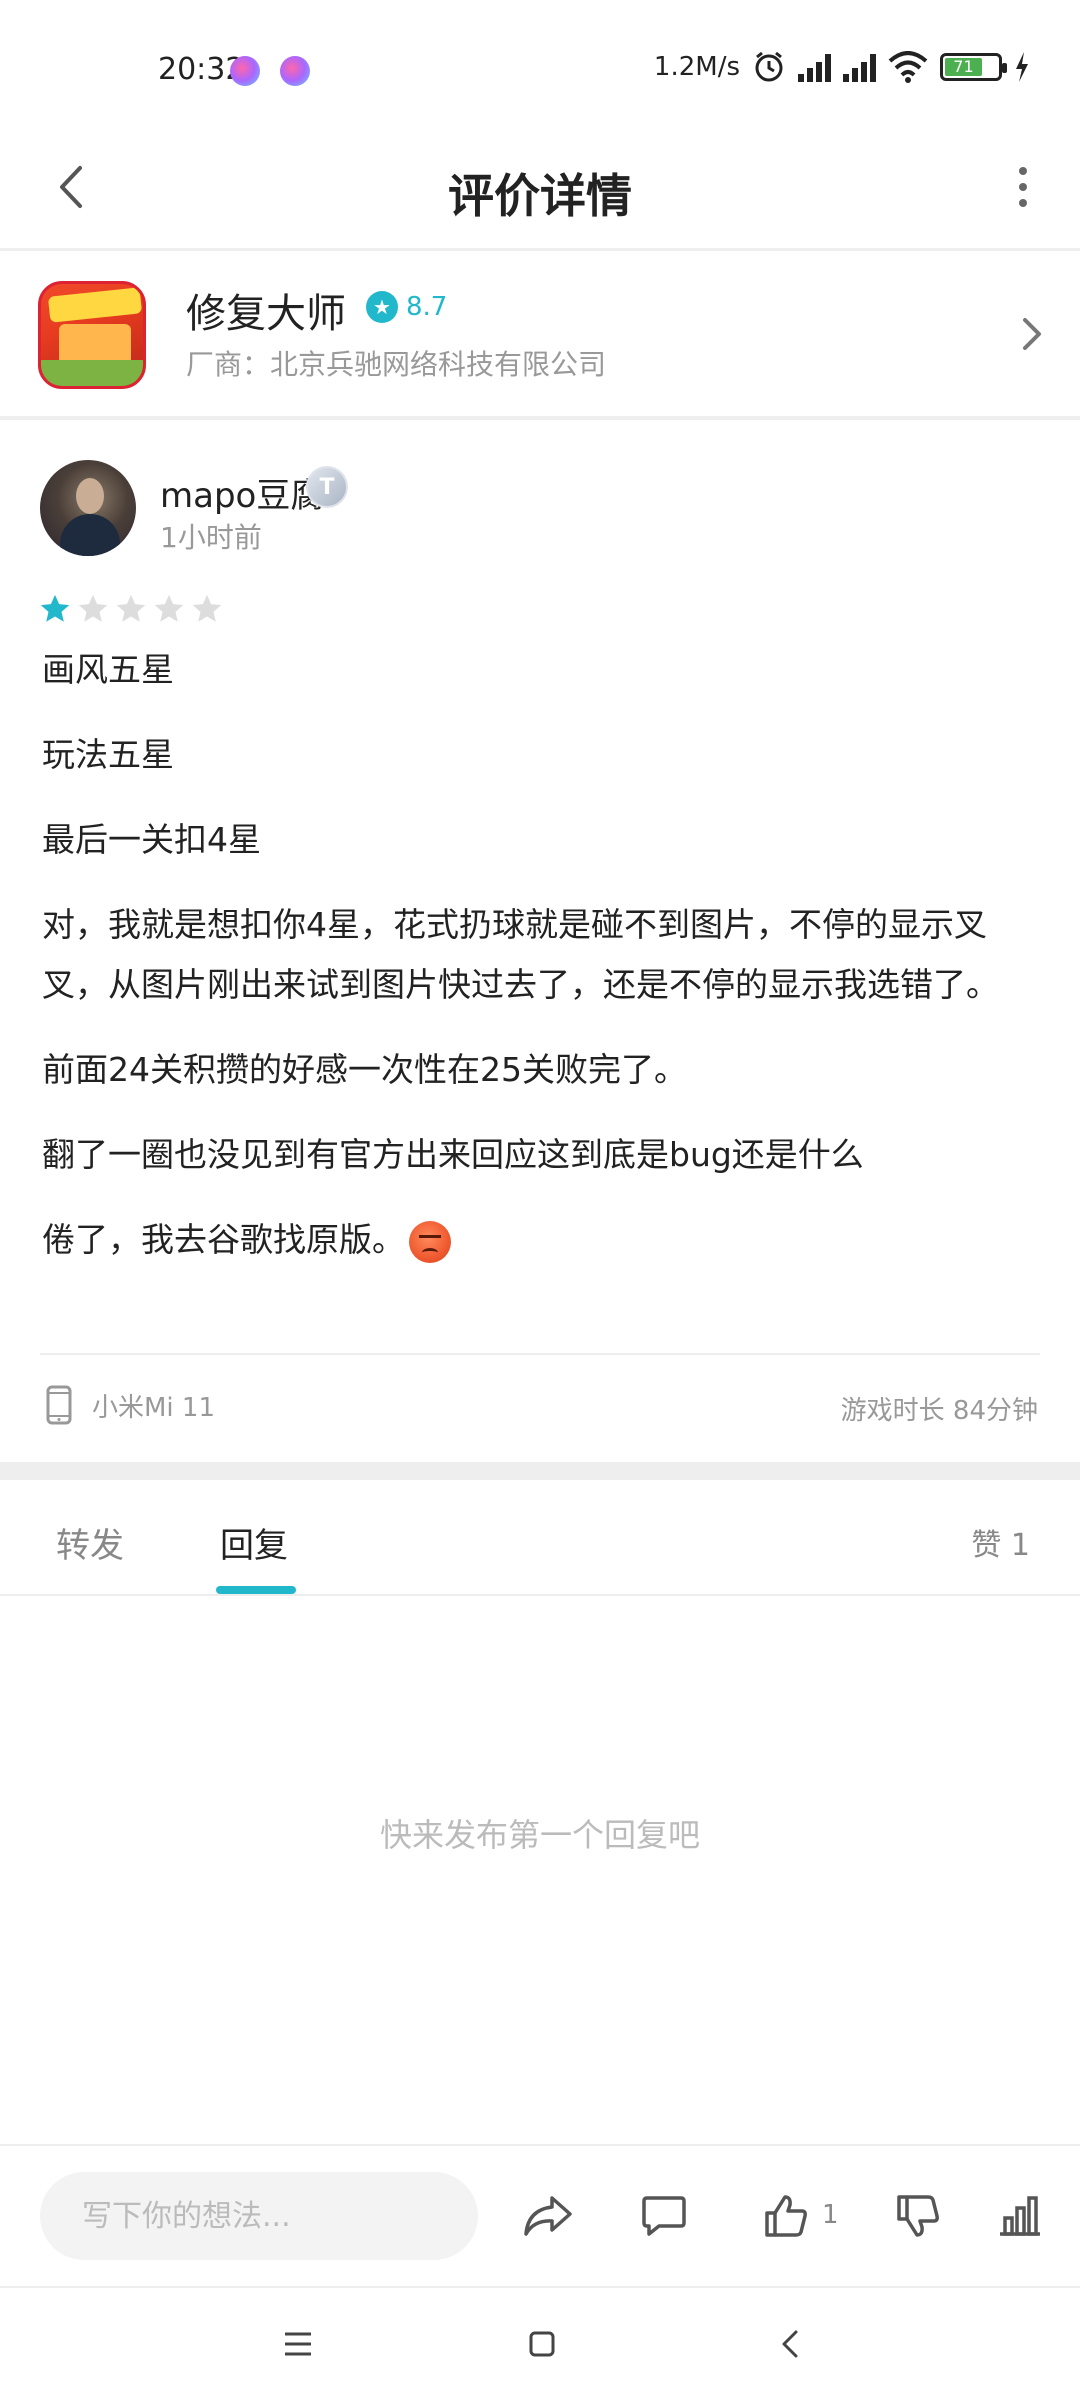  I want to click on more-options-button, so click(1023, 187).